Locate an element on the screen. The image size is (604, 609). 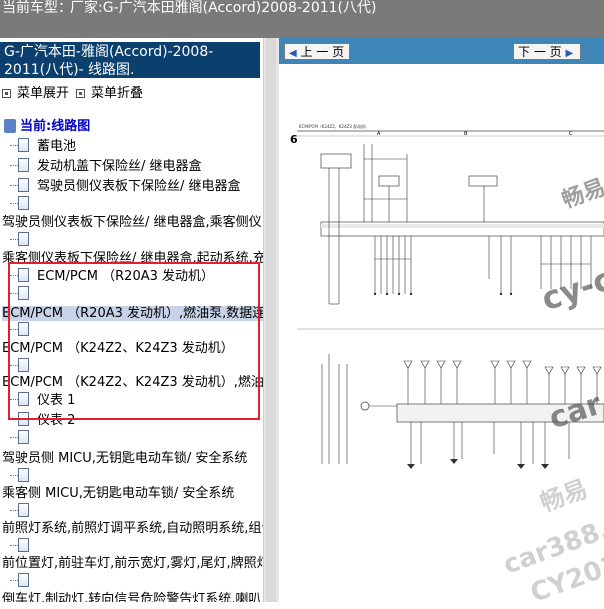
tree-item: 乘客侧 MICU,无钥匙电动车锁/ 安全系统 is located at coordinates (118, 494).